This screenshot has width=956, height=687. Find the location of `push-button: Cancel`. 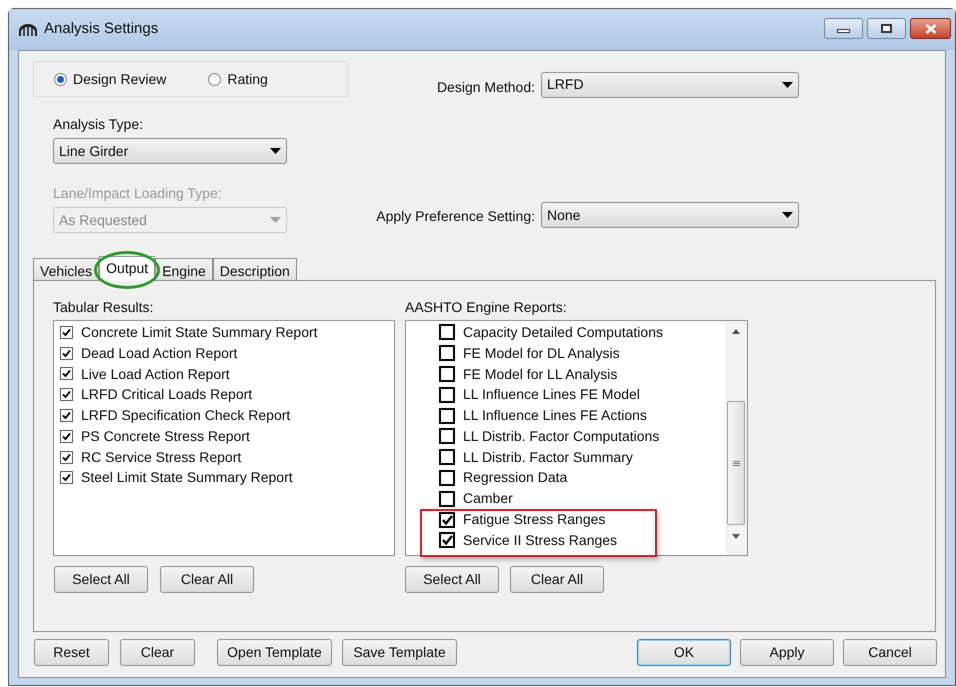

push-button: Cancel is located at coordinates (890, 652).